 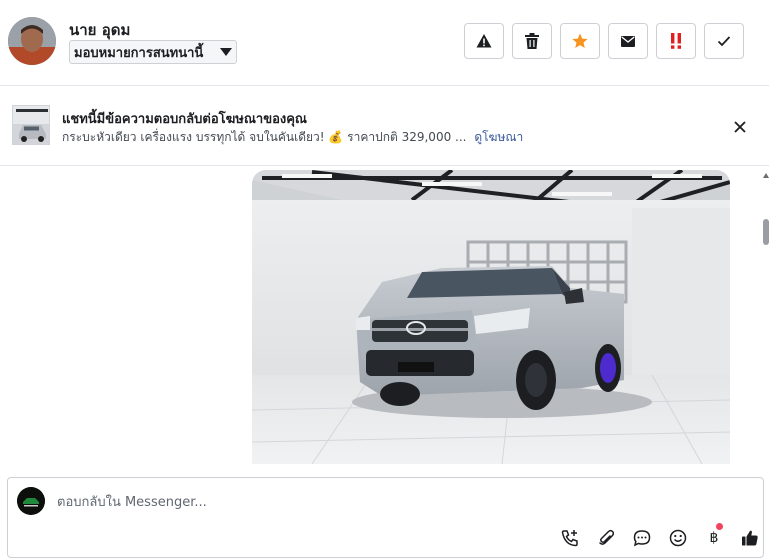 I want to click on envelope-icon, so click(x=628, y=41).